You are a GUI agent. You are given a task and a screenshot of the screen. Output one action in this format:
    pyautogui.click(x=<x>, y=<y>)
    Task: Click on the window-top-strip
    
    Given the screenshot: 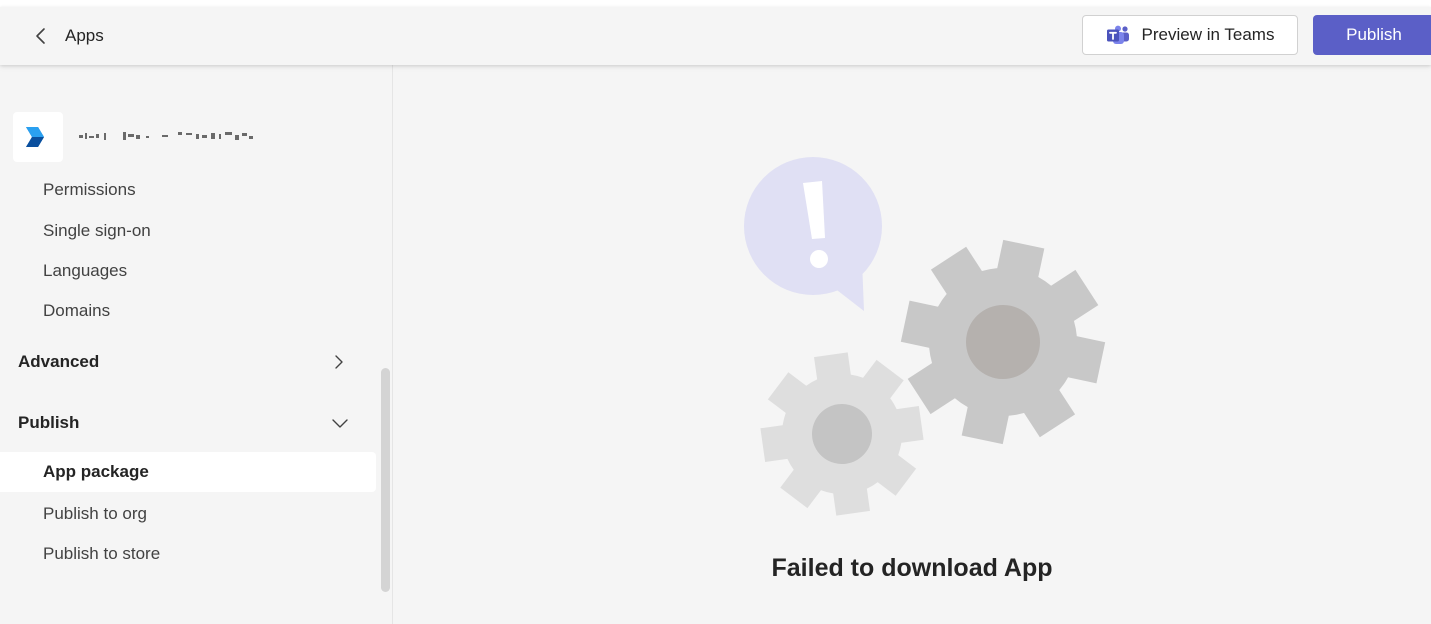 What is the action you would take?
    pyautogui.click(x=715, y=3)
    